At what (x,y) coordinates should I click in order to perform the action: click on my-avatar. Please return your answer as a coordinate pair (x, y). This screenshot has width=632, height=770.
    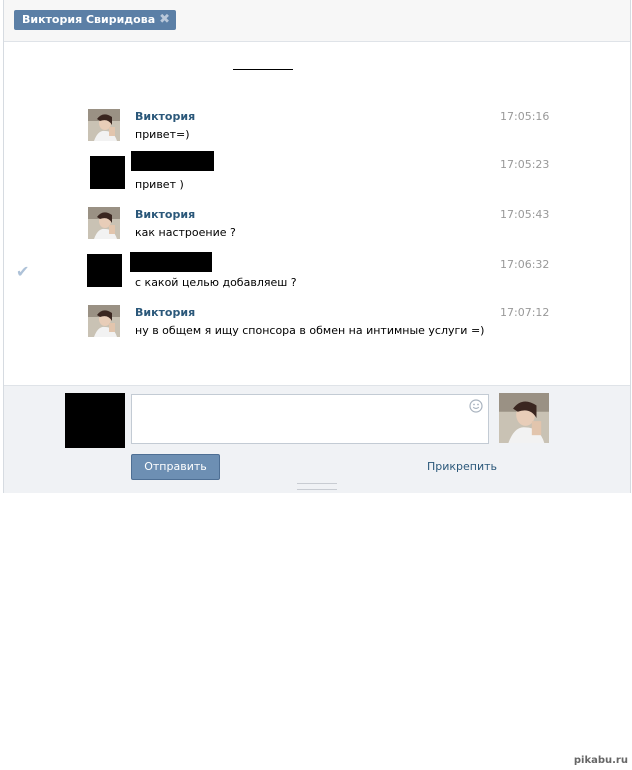
    Looking at the image, I should click on (95, 420).